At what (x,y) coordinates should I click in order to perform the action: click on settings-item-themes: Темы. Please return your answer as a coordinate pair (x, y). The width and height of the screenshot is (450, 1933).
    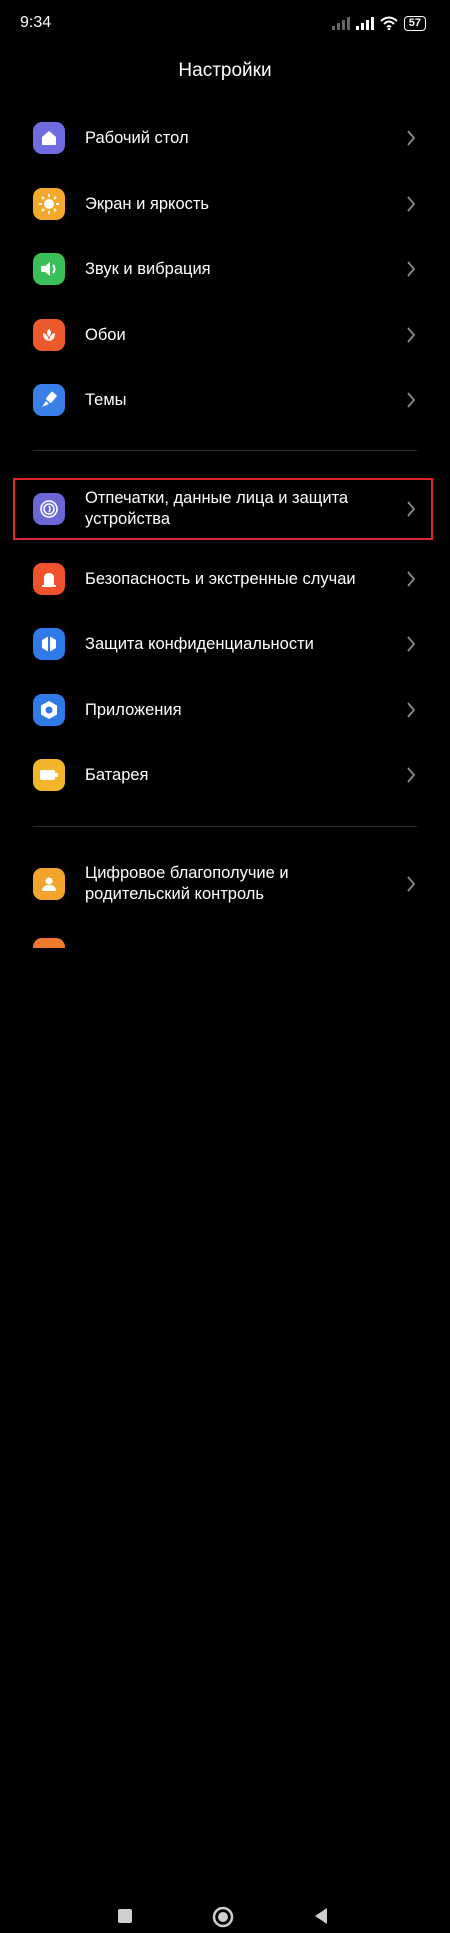
    Looking at the image, I should click on (225, 400).